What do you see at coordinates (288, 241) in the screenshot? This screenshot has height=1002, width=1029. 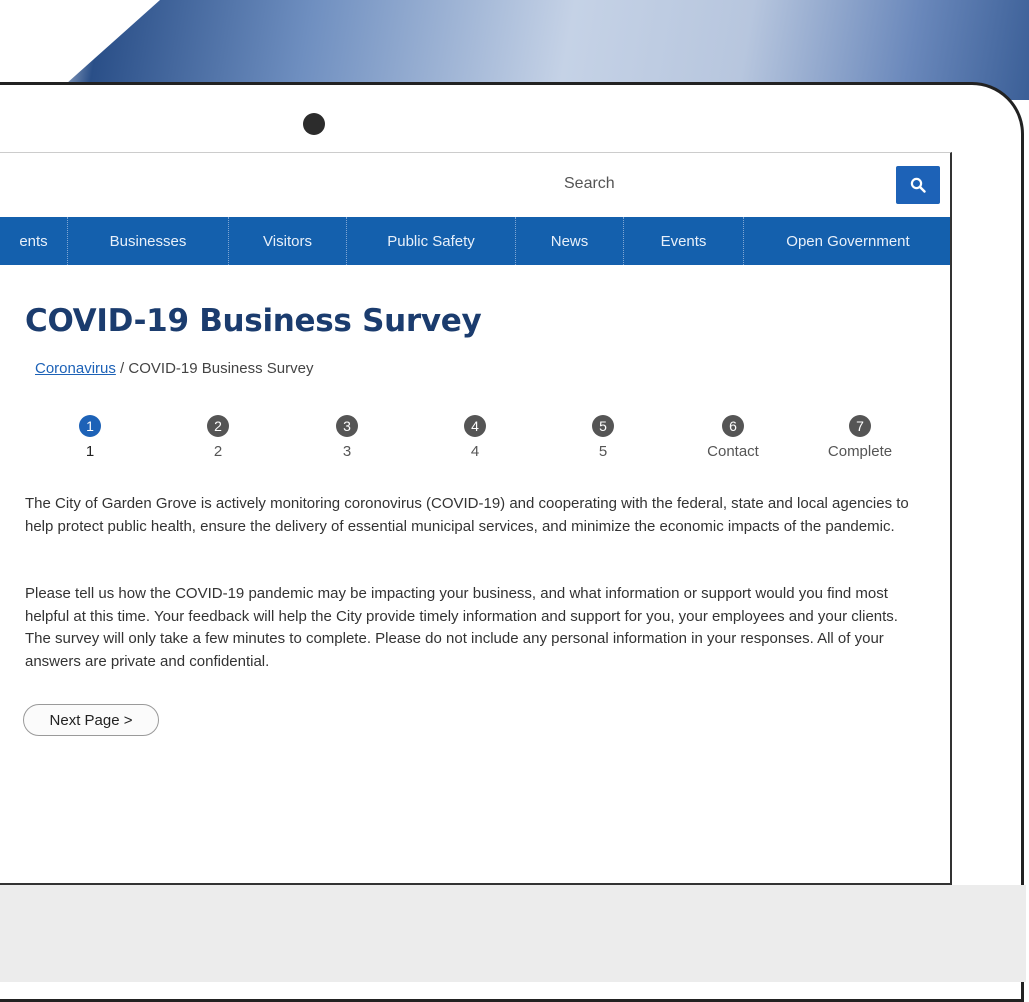 I see `nav-item-visitors: Visitors` at bounding box center [288, 241].